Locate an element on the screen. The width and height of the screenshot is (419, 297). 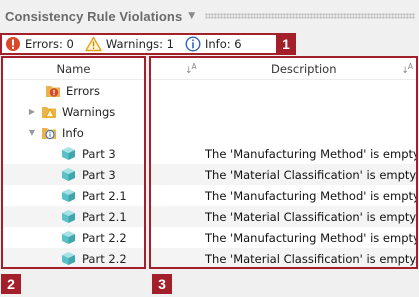
callout-1: 1 is located at coordinates (286, 44).